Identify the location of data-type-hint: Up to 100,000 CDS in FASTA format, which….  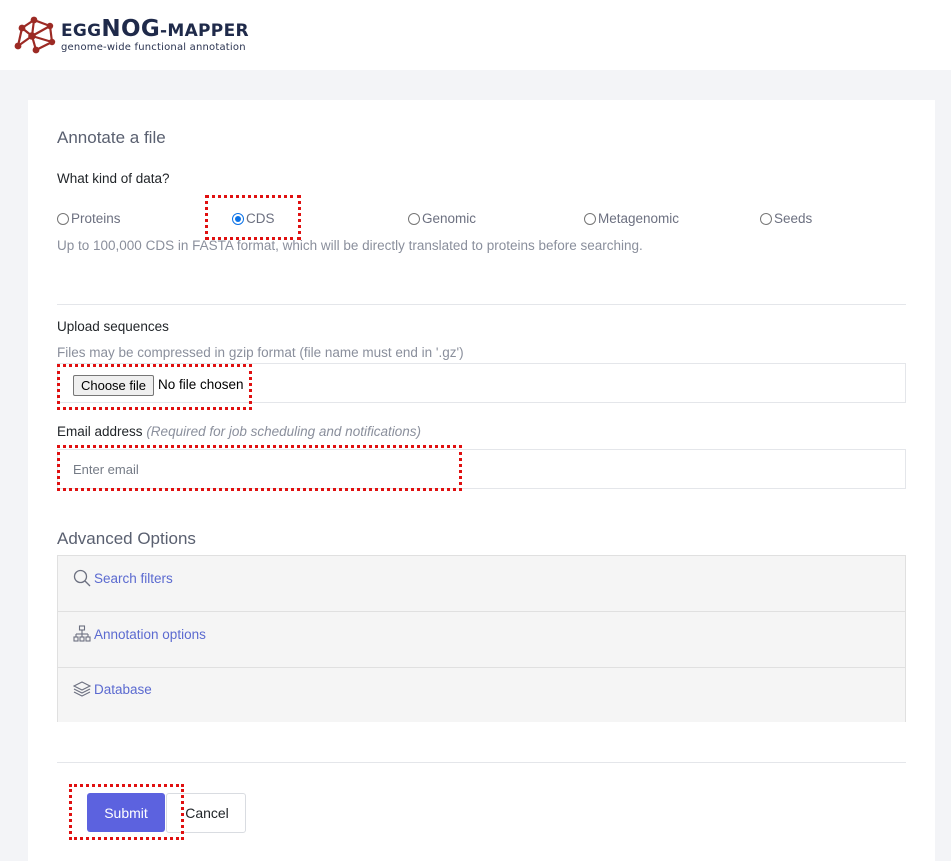
(350, 245).